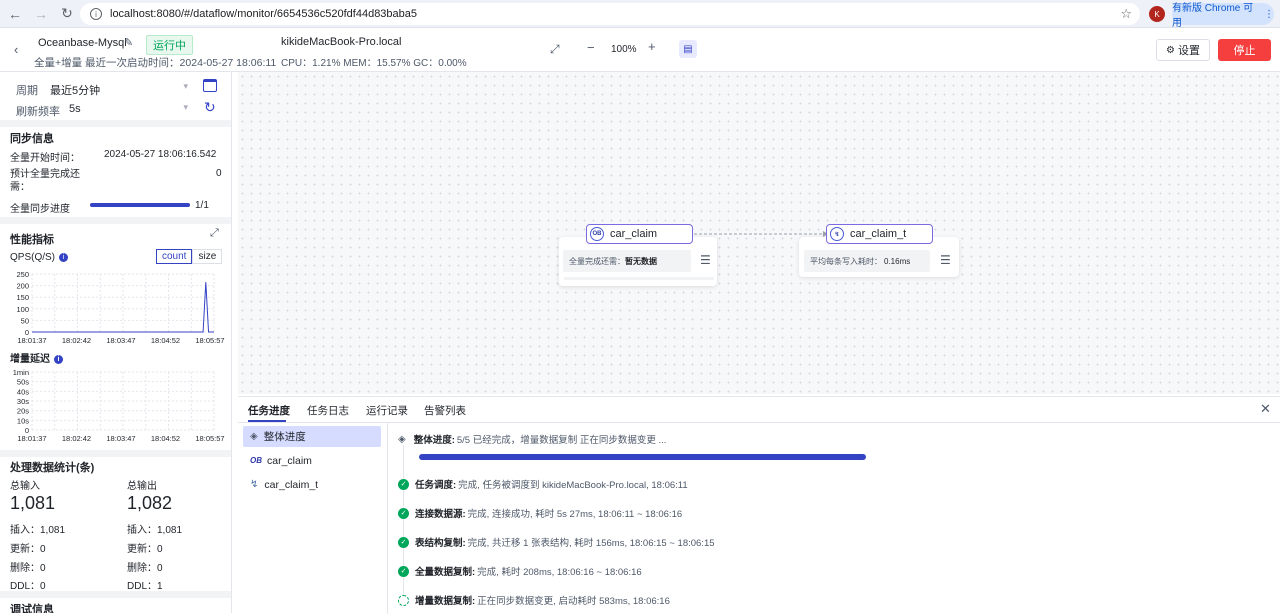  Describe the element at coordinates (165, 438) in the screenshot. I see `x-tick-label: 18:04:52` at that location.